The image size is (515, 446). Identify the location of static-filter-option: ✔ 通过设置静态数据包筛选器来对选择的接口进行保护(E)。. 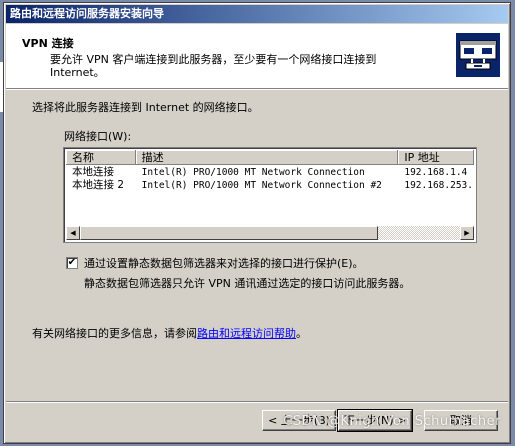
(215, 263).